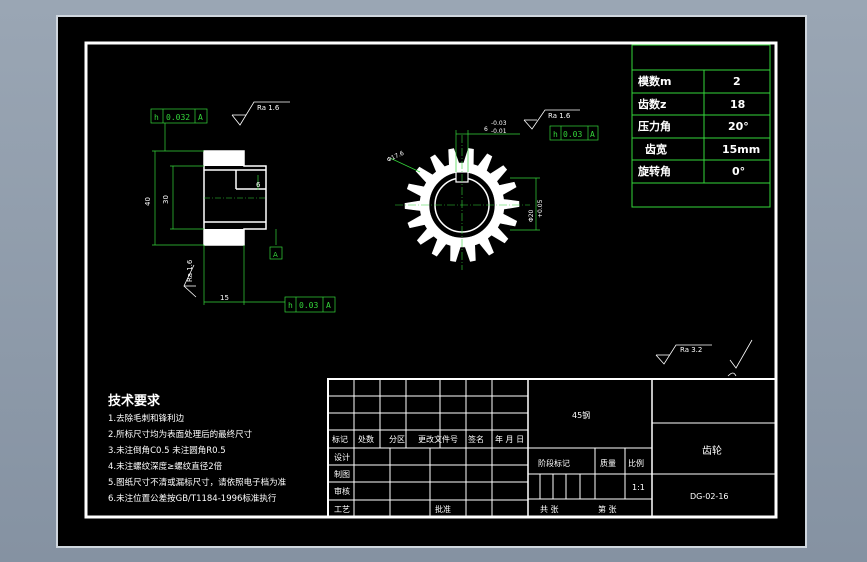  I want to click on role-draft: 制图, so click(342, 474).